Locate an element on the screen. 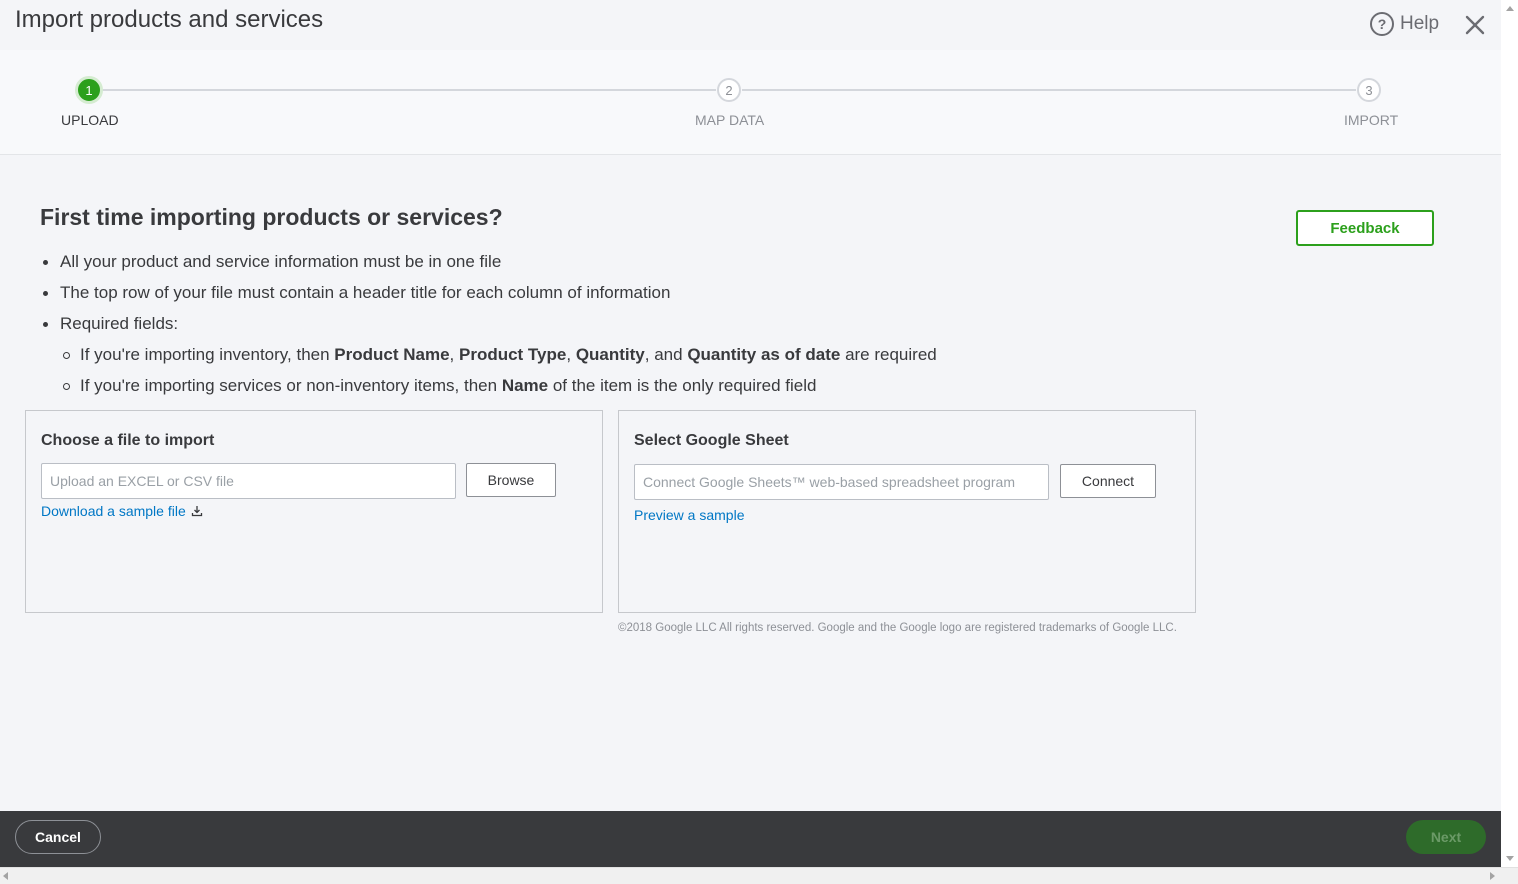 The image size is (1518, 884). progress-stepper: 1 UPLOAD 2 MAP DATA 3 IMPORT is located at coordinates (750, 102).